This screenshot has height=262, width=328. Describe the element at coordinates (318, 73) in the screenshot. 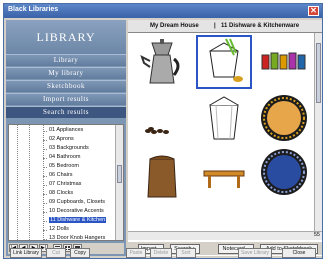

I see `grid-scroll-thumb` at that location.